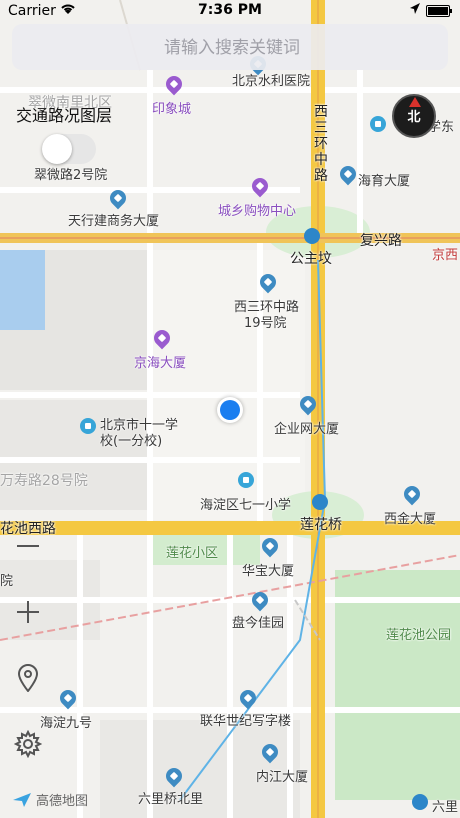  I want to click on map-label: 盘今佳园, so click(258, 623).